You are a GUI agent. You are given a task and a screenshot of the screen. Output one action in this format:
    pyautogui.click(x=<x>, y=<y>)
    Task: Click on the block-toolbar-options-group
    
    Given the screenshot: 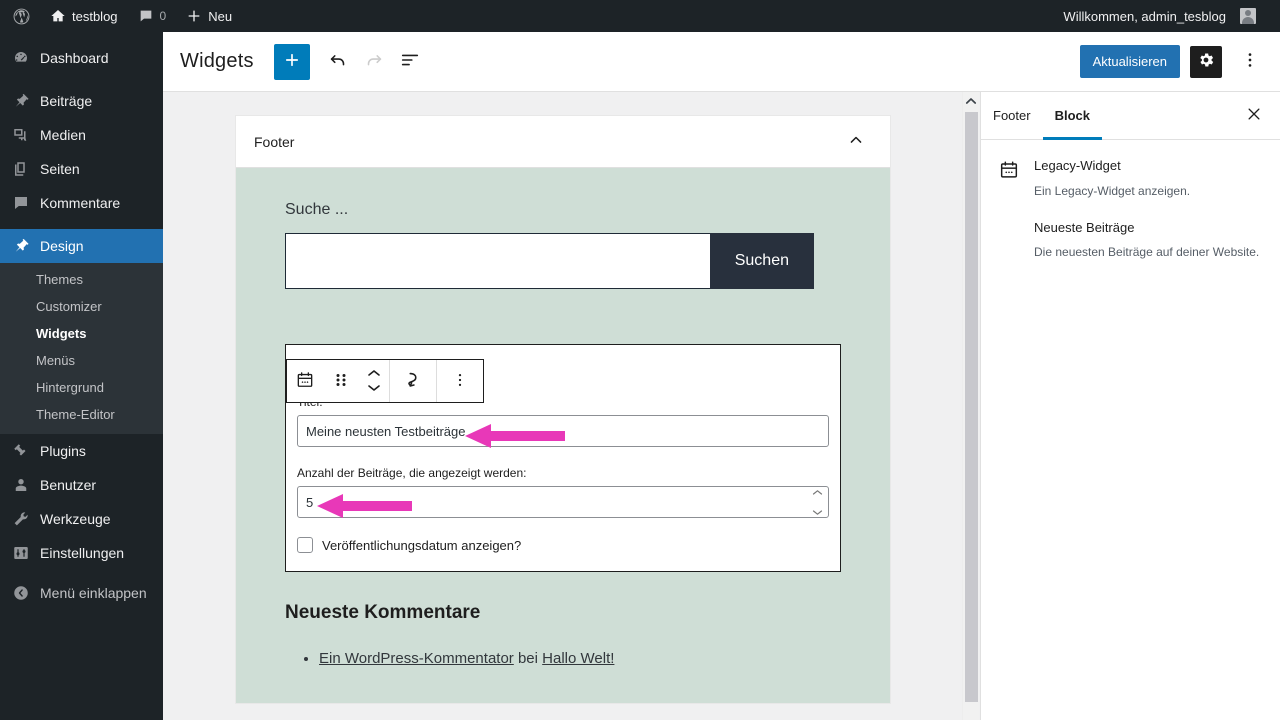 What is the action you would take?
    pyautogui.click(x=460, y=381)
    